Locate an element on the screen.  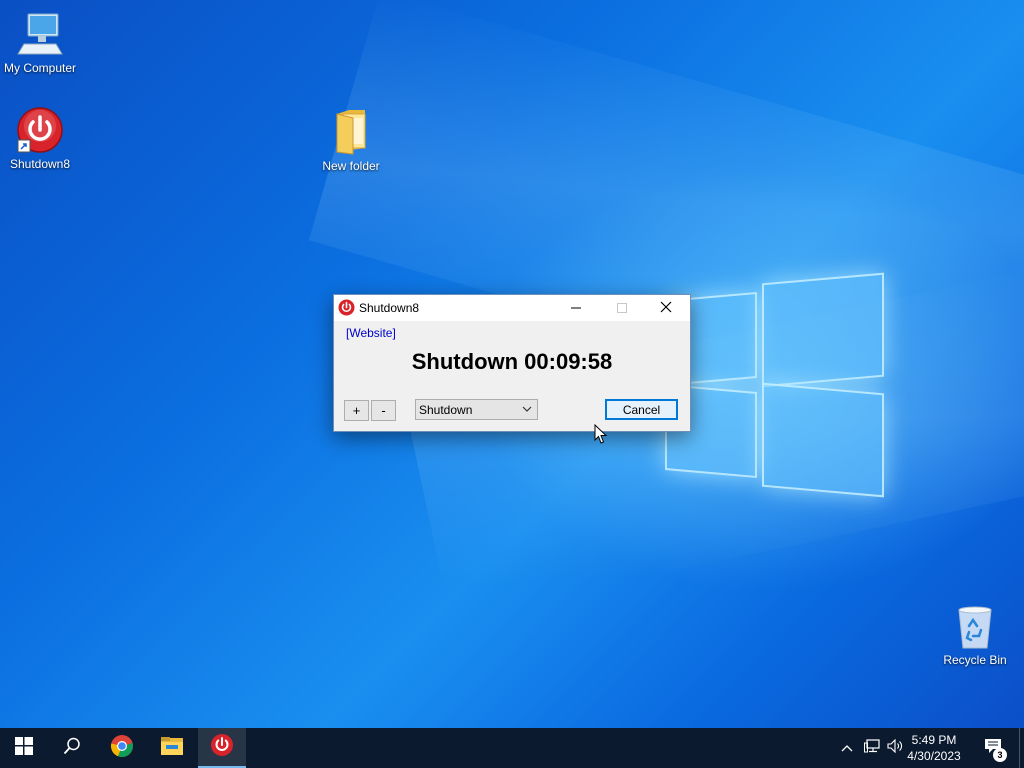
minimize-button is located at coordinates (576, 308).